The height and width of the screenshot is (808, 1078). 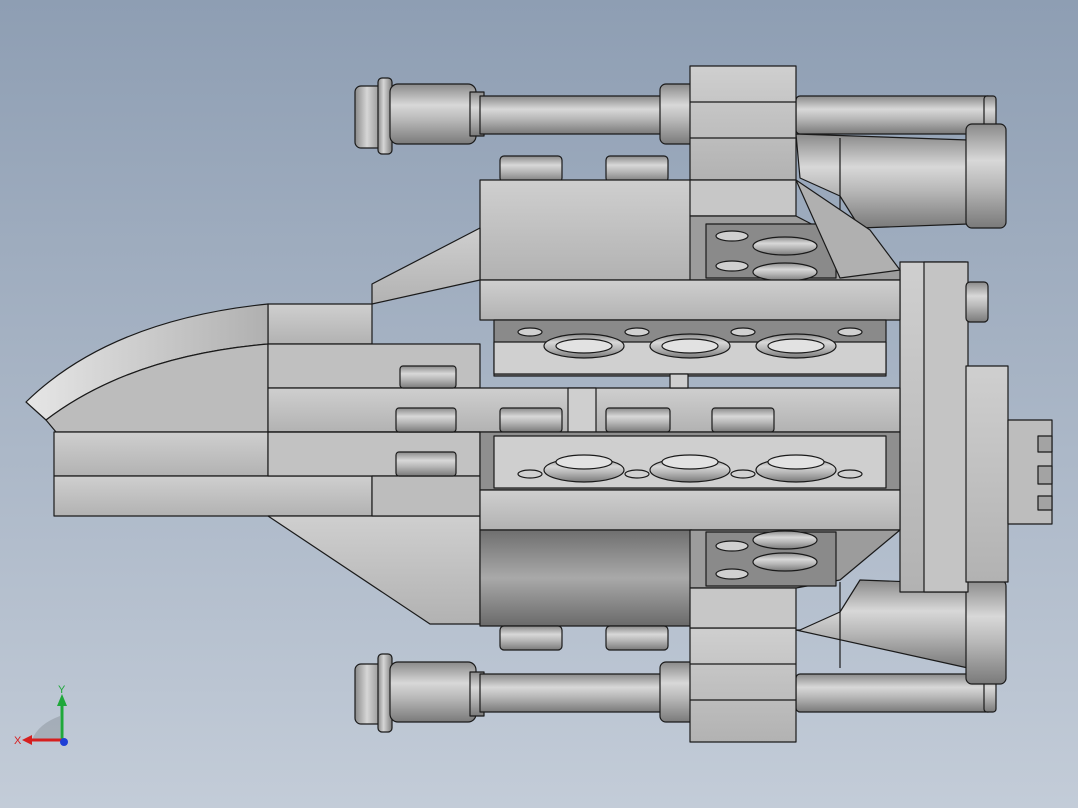 I want to click on z-axis-origin, so click(x=64, y=742).